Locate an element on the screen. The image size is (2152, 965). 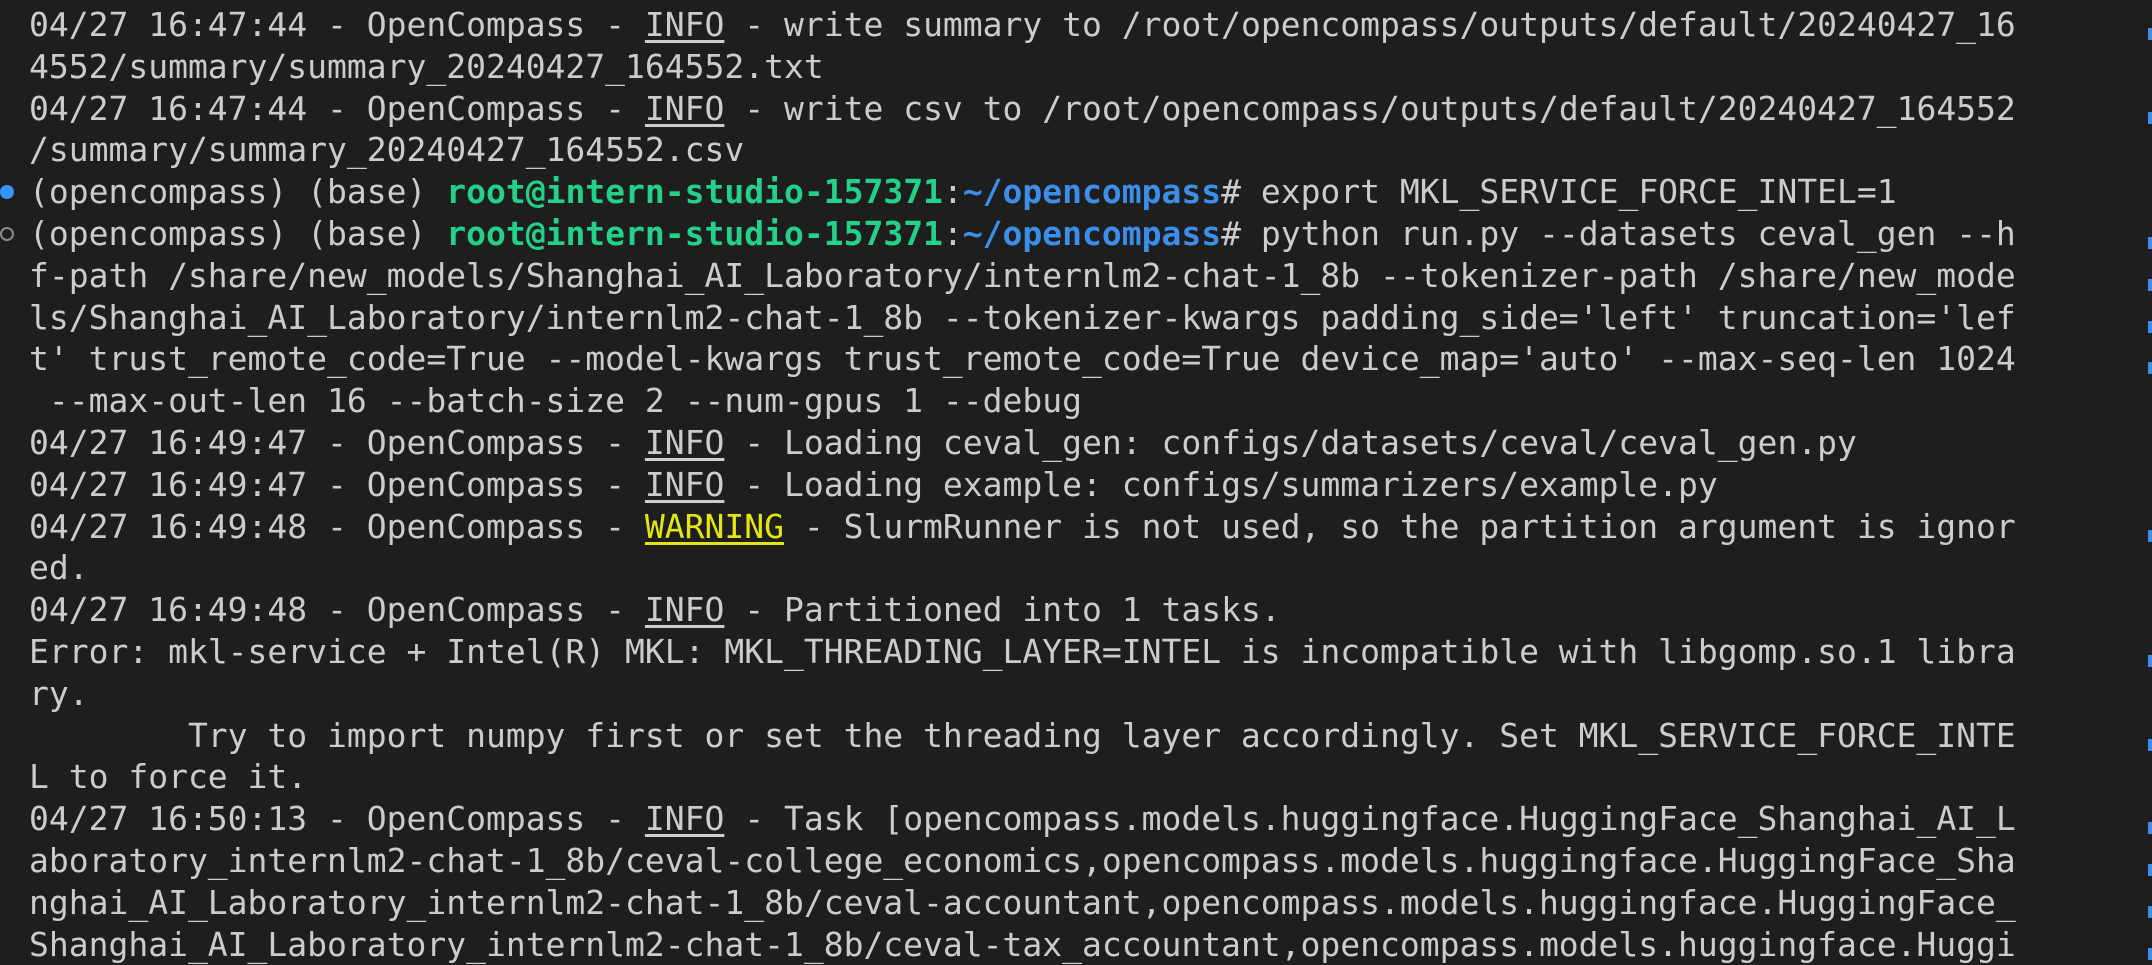
line-text: /summary/summary_20240427_164552.csv is located at coordinates (387, 150).